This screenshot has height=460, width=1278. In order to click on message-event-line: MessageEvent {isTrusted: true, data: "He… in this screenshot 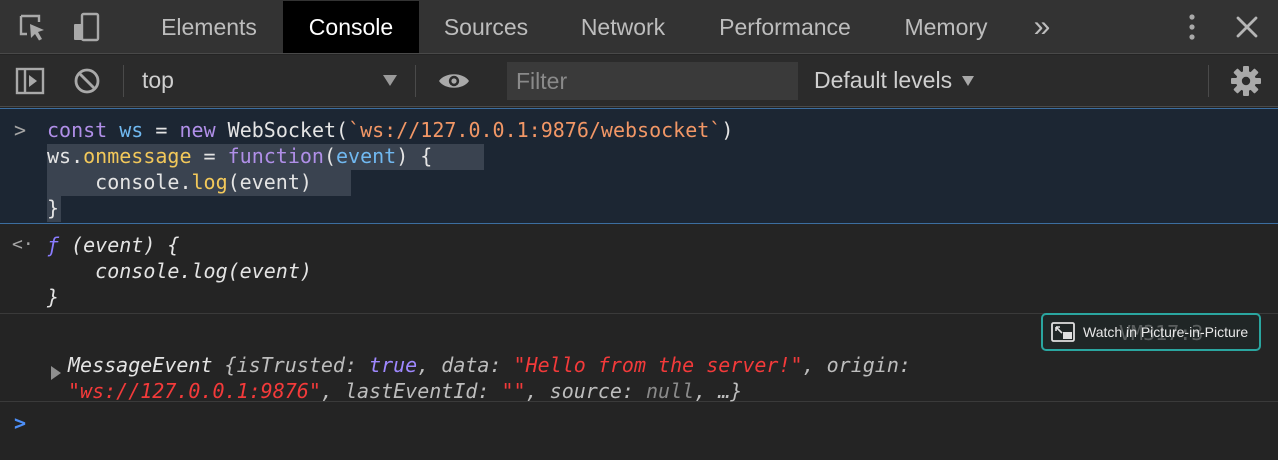, I will do `click(489, 365)`.